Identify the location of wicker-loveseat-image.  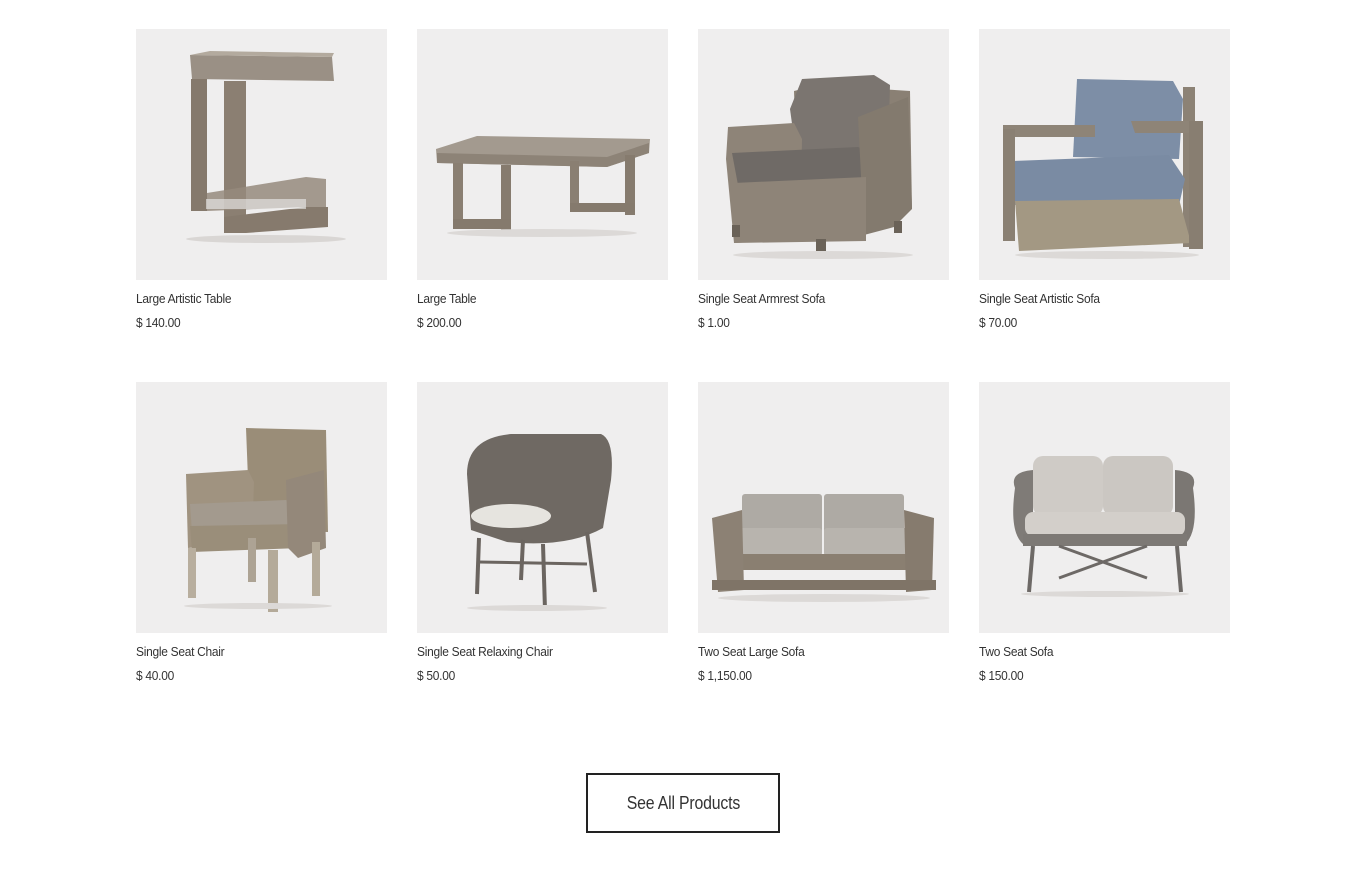
(1104, 507).